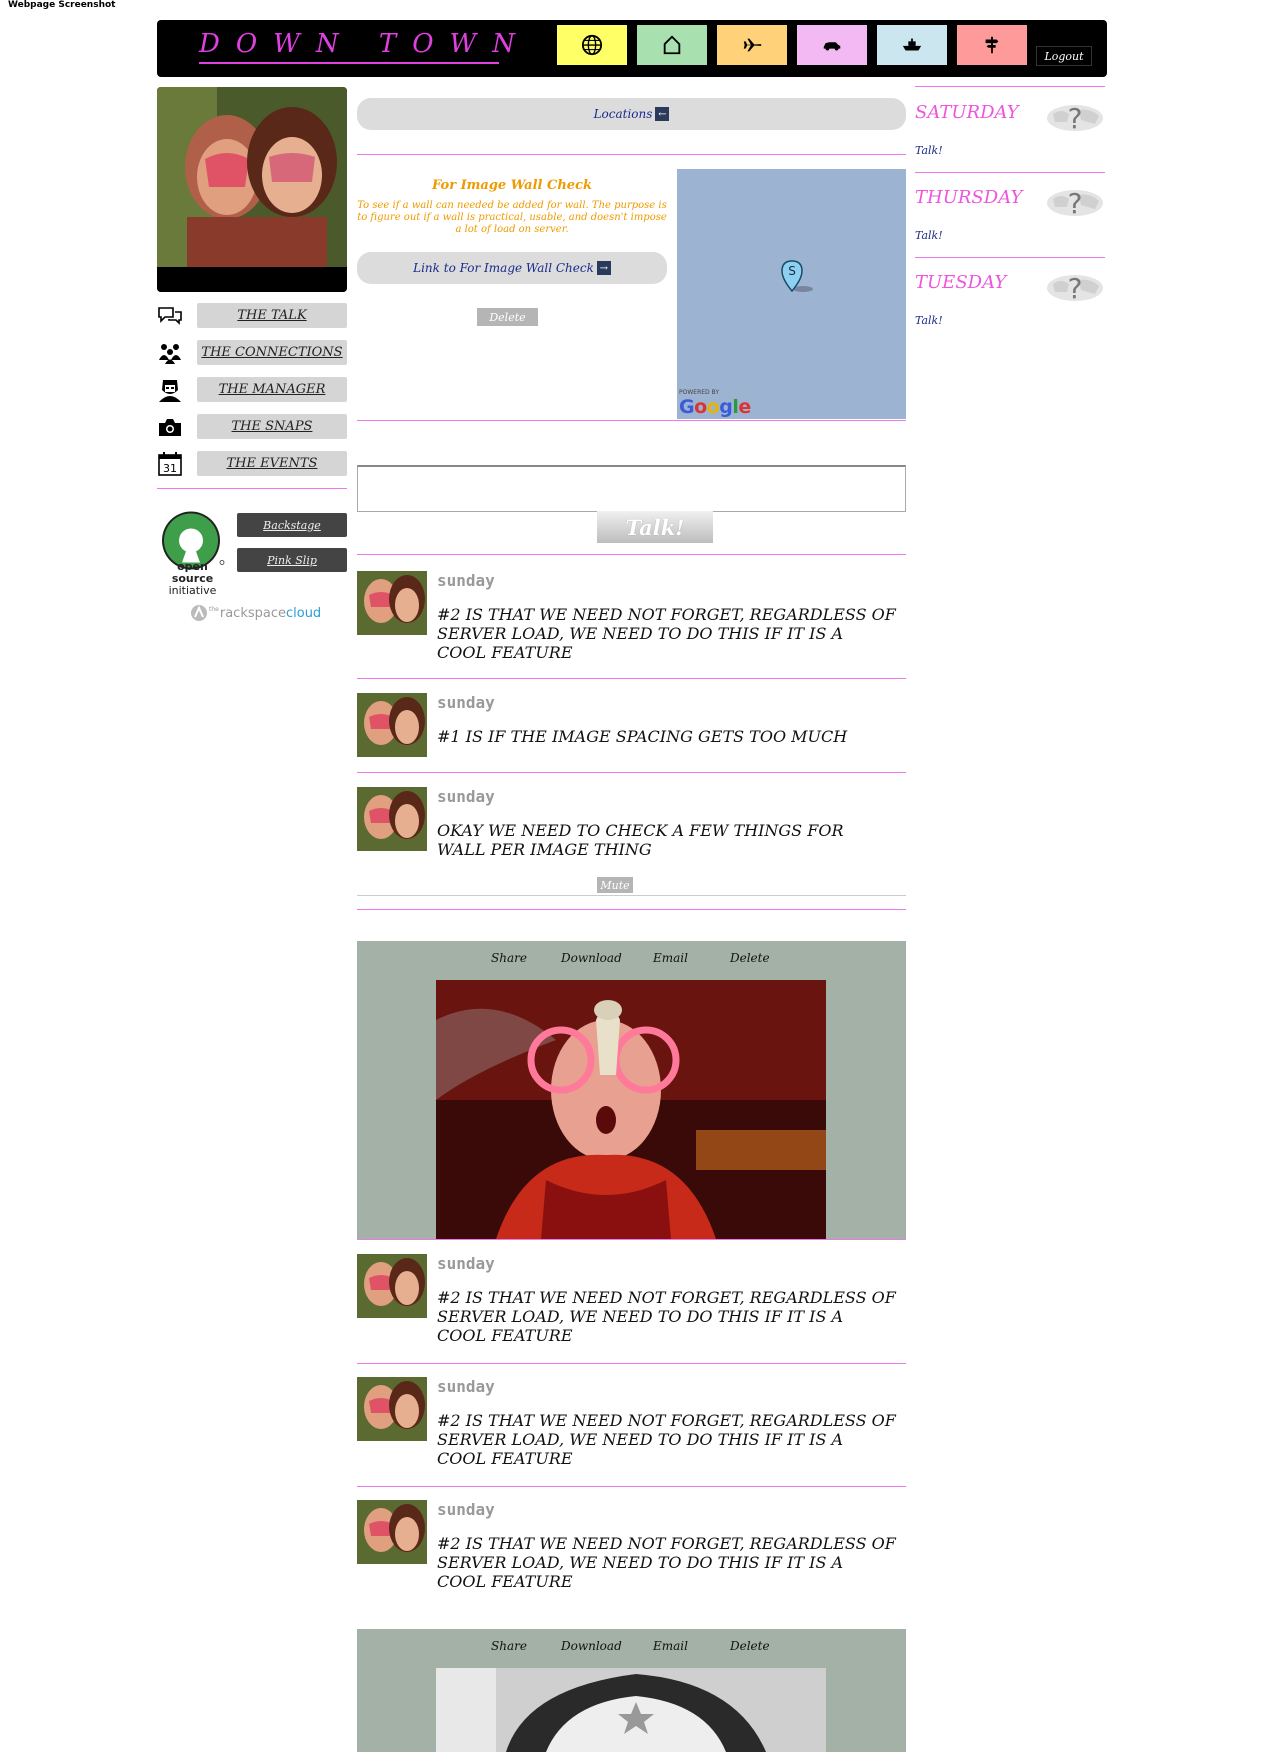 The image size is (1264, 1752). I want to click on tab-globe, so click(592, 45).